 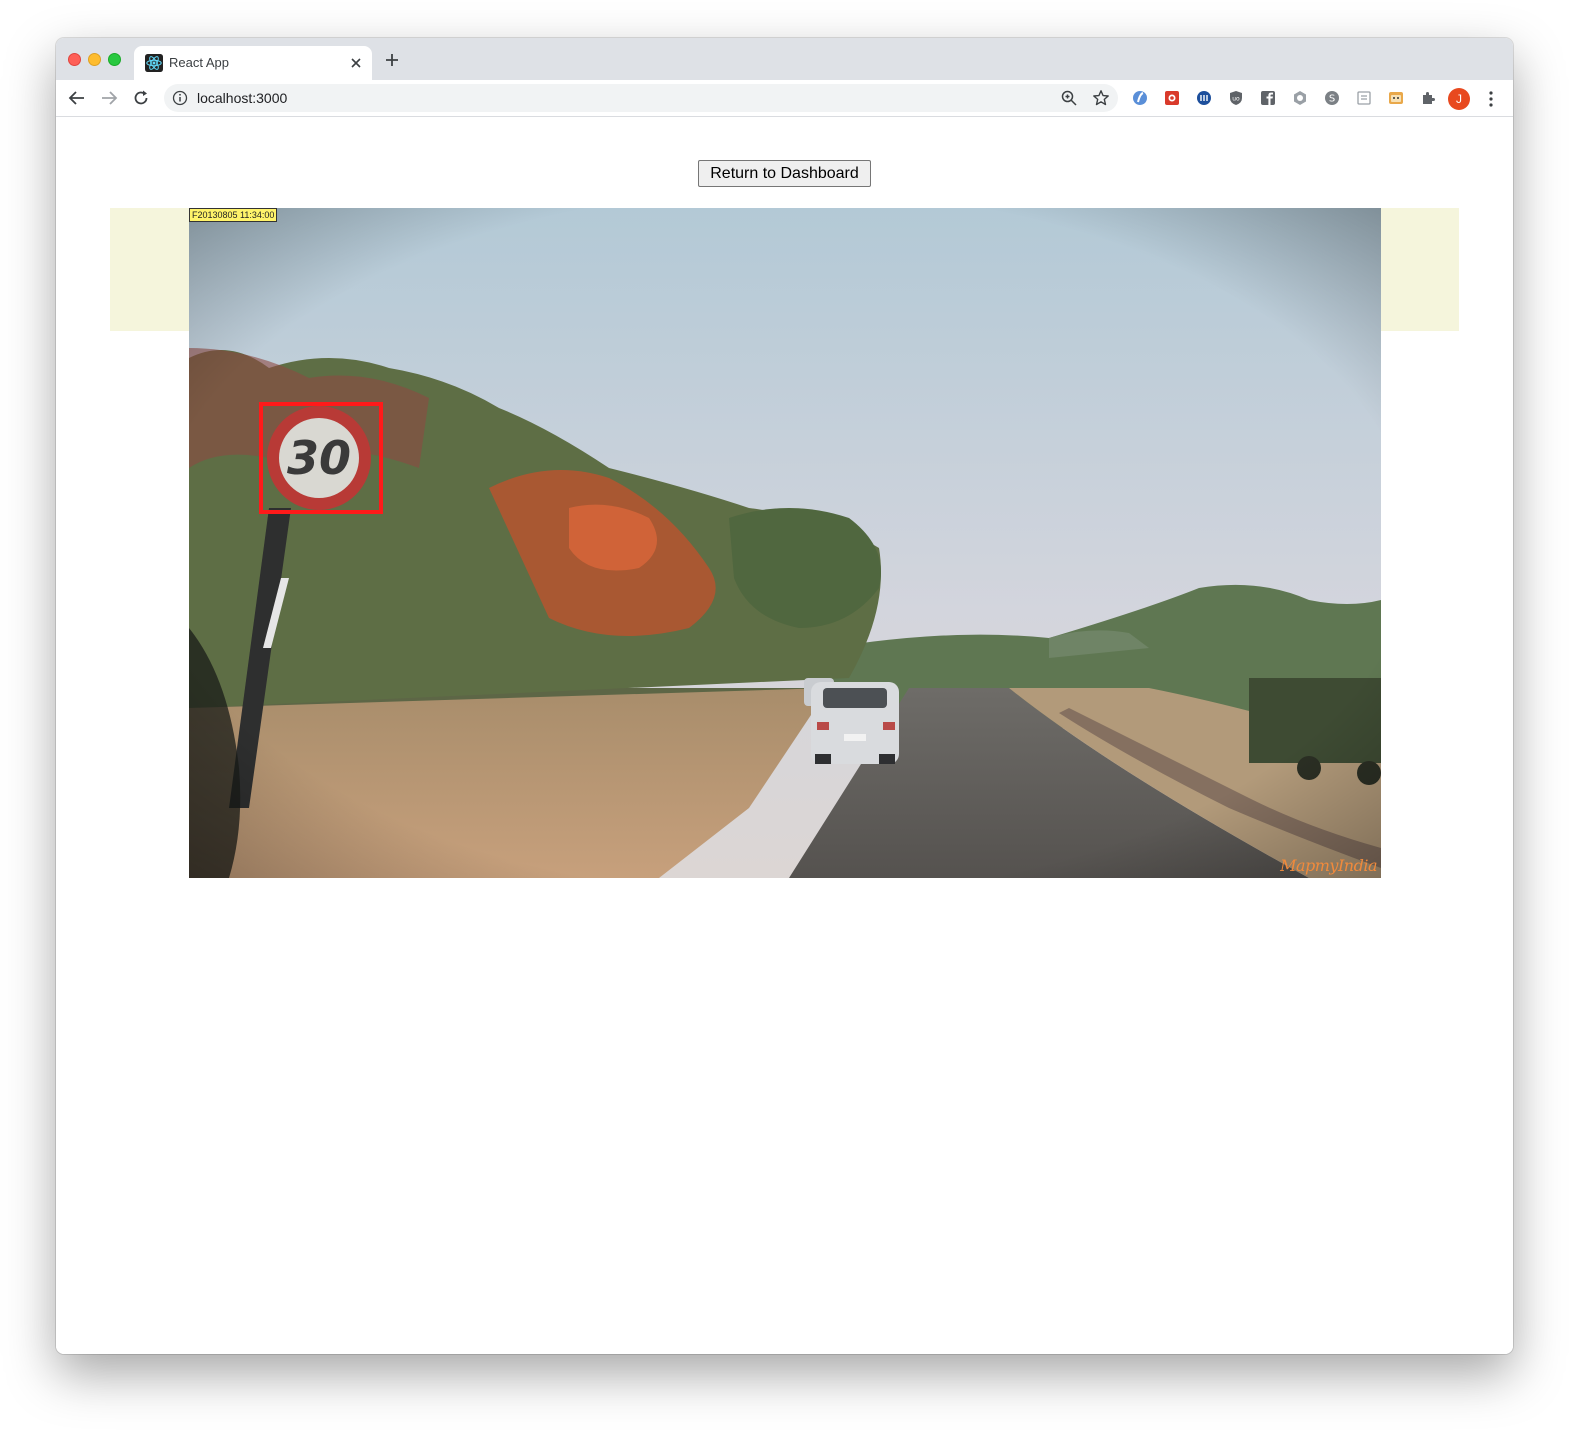 What do you see at coordinates (1491, 99) in the screenshot?
I see `more-menu-icon` at bounding box center [1491, 99].